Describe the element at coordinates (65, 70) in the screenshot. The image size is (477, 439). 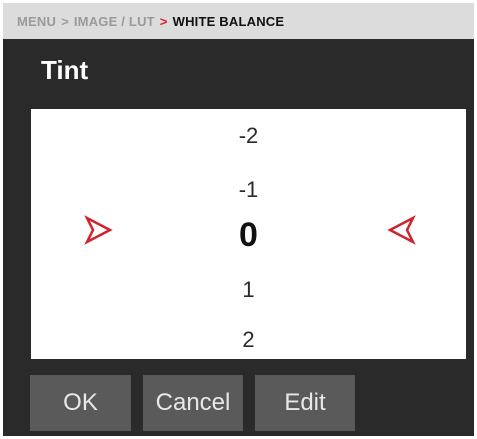
I see `page-title: Tint` at that location.